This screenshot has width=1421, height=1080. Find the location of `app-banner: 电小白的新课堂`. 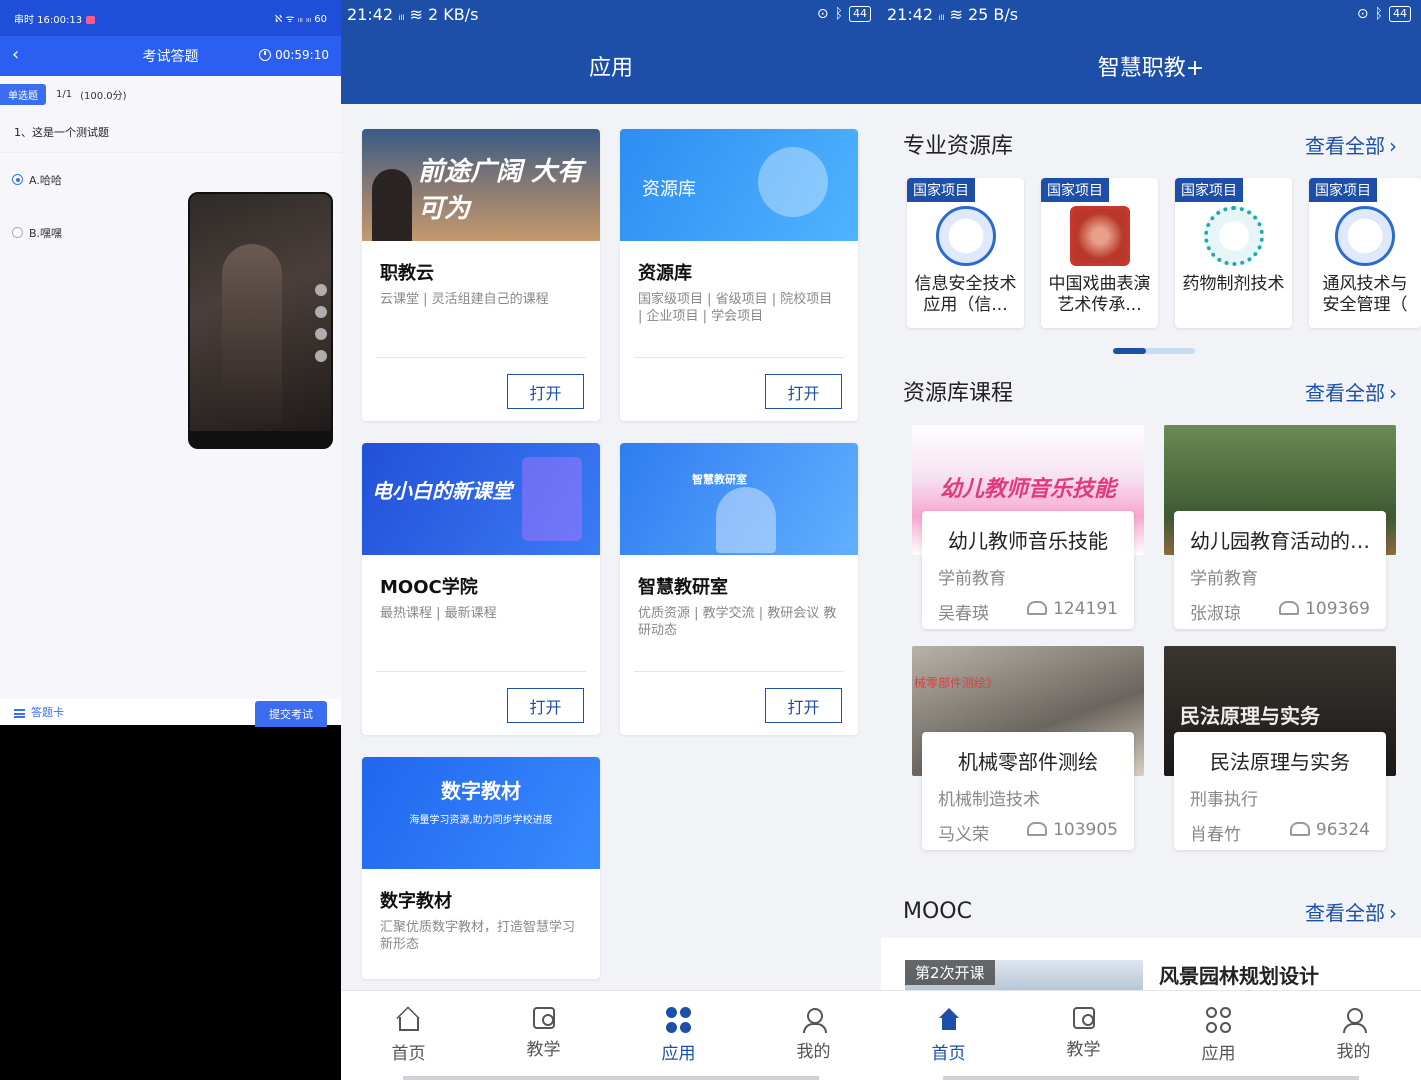

app-banner: 电小白的新课堂 is located at coordinates (481, 499).